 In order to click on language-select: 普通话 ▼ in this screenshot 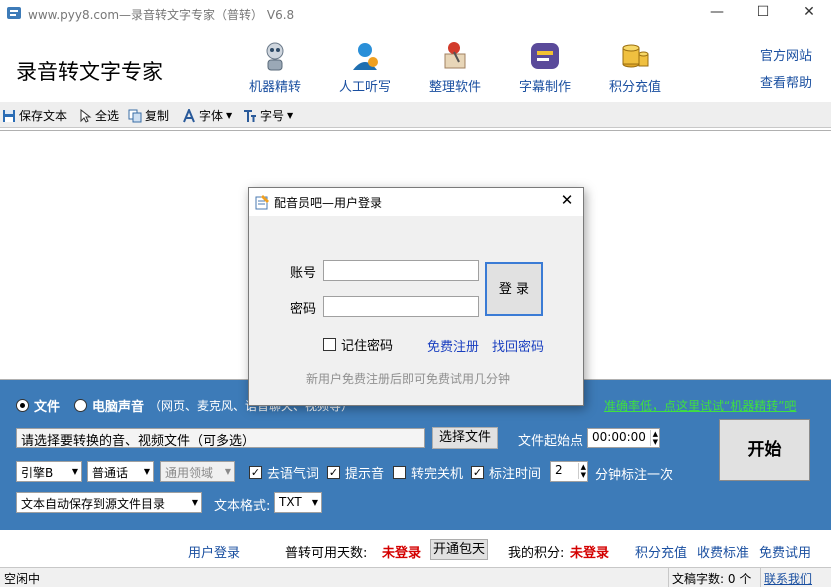, I will do `click(120, 471)`.